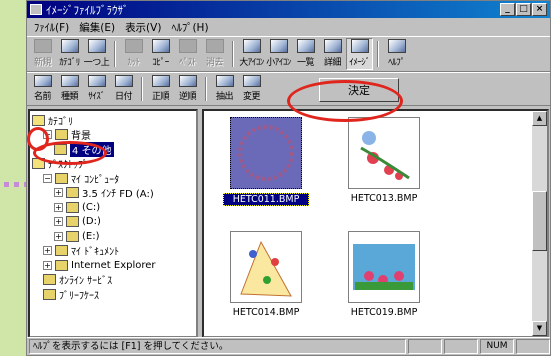 The width and height of the screenshot is (551, 356). I want to click on image-filename: HETC019.BMP, so click(384, 312).